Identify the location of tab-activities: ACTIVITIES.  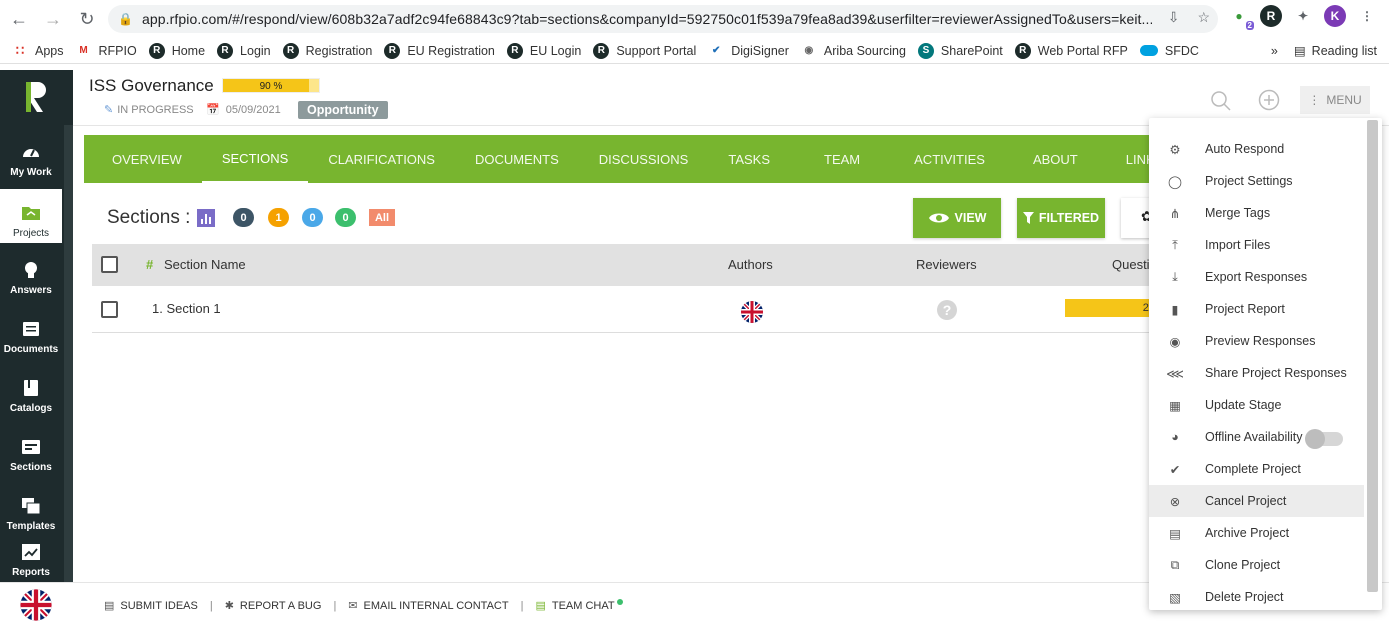
(949, 159).